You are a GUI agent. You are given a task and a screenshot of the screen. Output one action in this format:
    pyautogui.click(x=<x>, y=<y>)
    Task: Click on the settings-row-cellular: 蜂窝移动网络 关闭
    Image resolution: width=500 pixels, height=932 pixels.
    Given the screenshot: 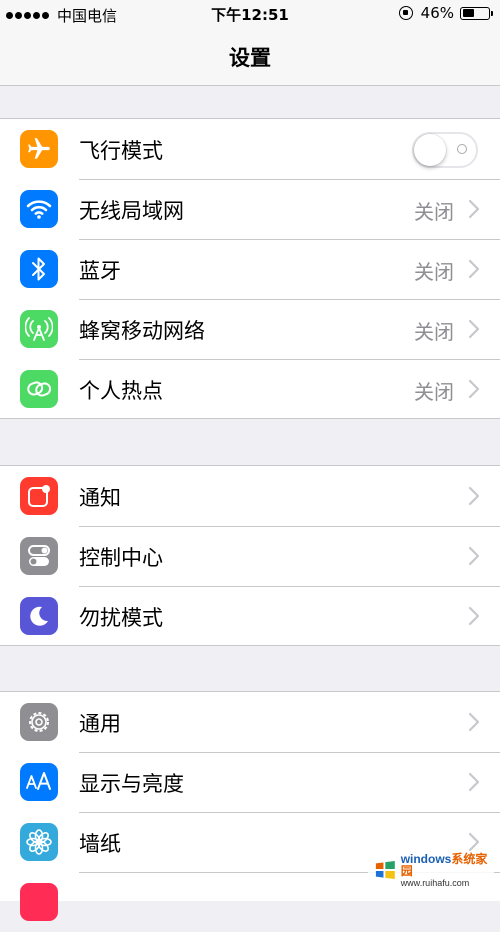 What is the action you would take?
    pyautogui.click(x=250, y=329)
    